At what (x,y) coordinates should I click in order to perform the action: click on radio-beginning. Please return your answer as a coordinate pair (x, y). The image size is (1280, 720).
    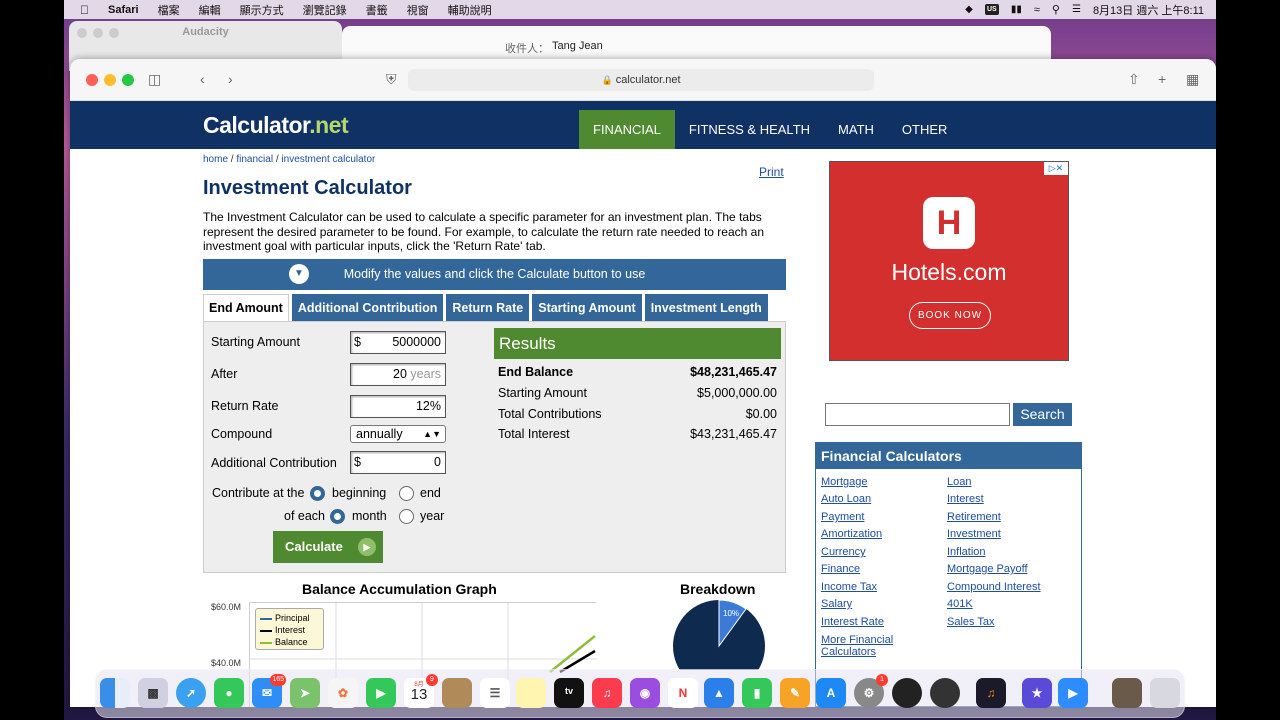
    Looking at the image, I should click on (317, 493).